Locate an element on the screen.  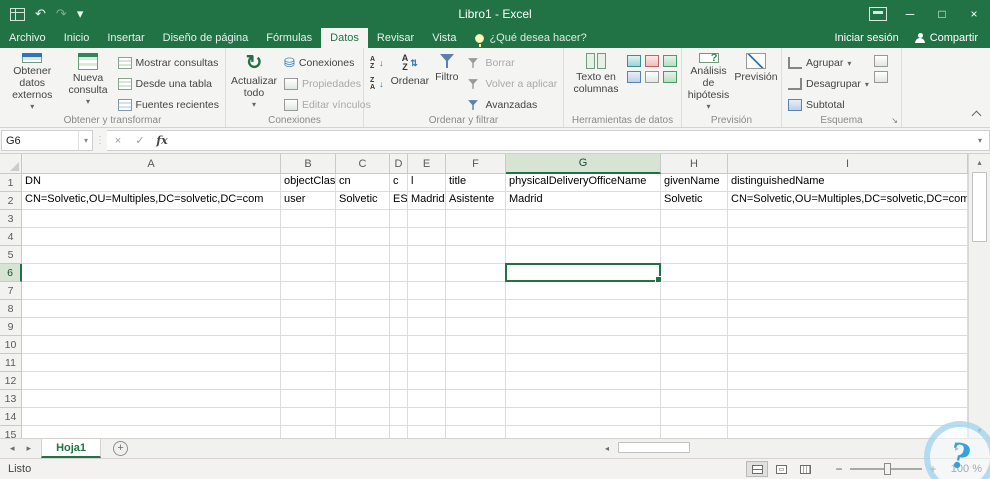
consolidate-icon is located at coordinates (634, 77).